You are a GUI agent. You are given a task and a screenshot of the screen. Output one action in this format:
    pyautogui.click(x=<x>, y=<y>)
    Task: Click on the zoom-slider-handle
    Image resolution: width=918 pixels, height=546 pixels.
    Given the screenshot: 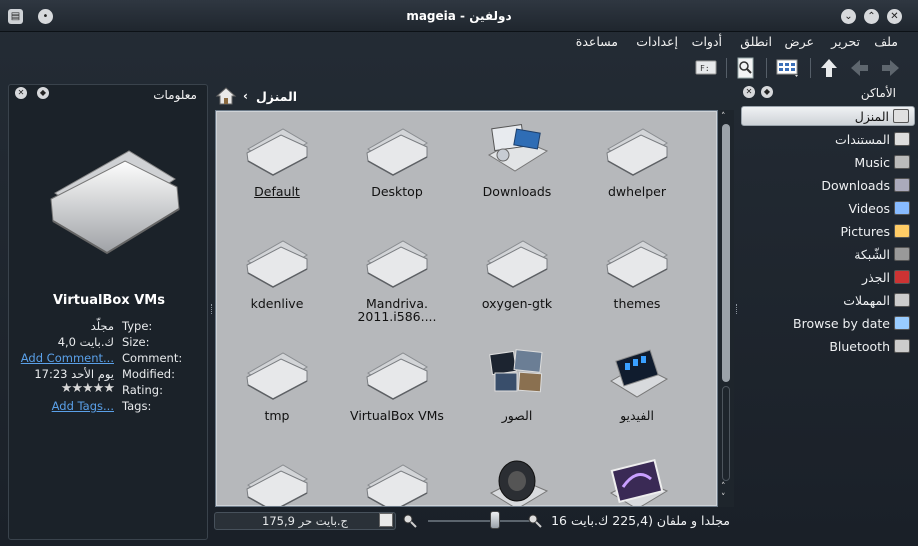 What is the action you would take?
    pyautogui.click(x=495, y=520)
    